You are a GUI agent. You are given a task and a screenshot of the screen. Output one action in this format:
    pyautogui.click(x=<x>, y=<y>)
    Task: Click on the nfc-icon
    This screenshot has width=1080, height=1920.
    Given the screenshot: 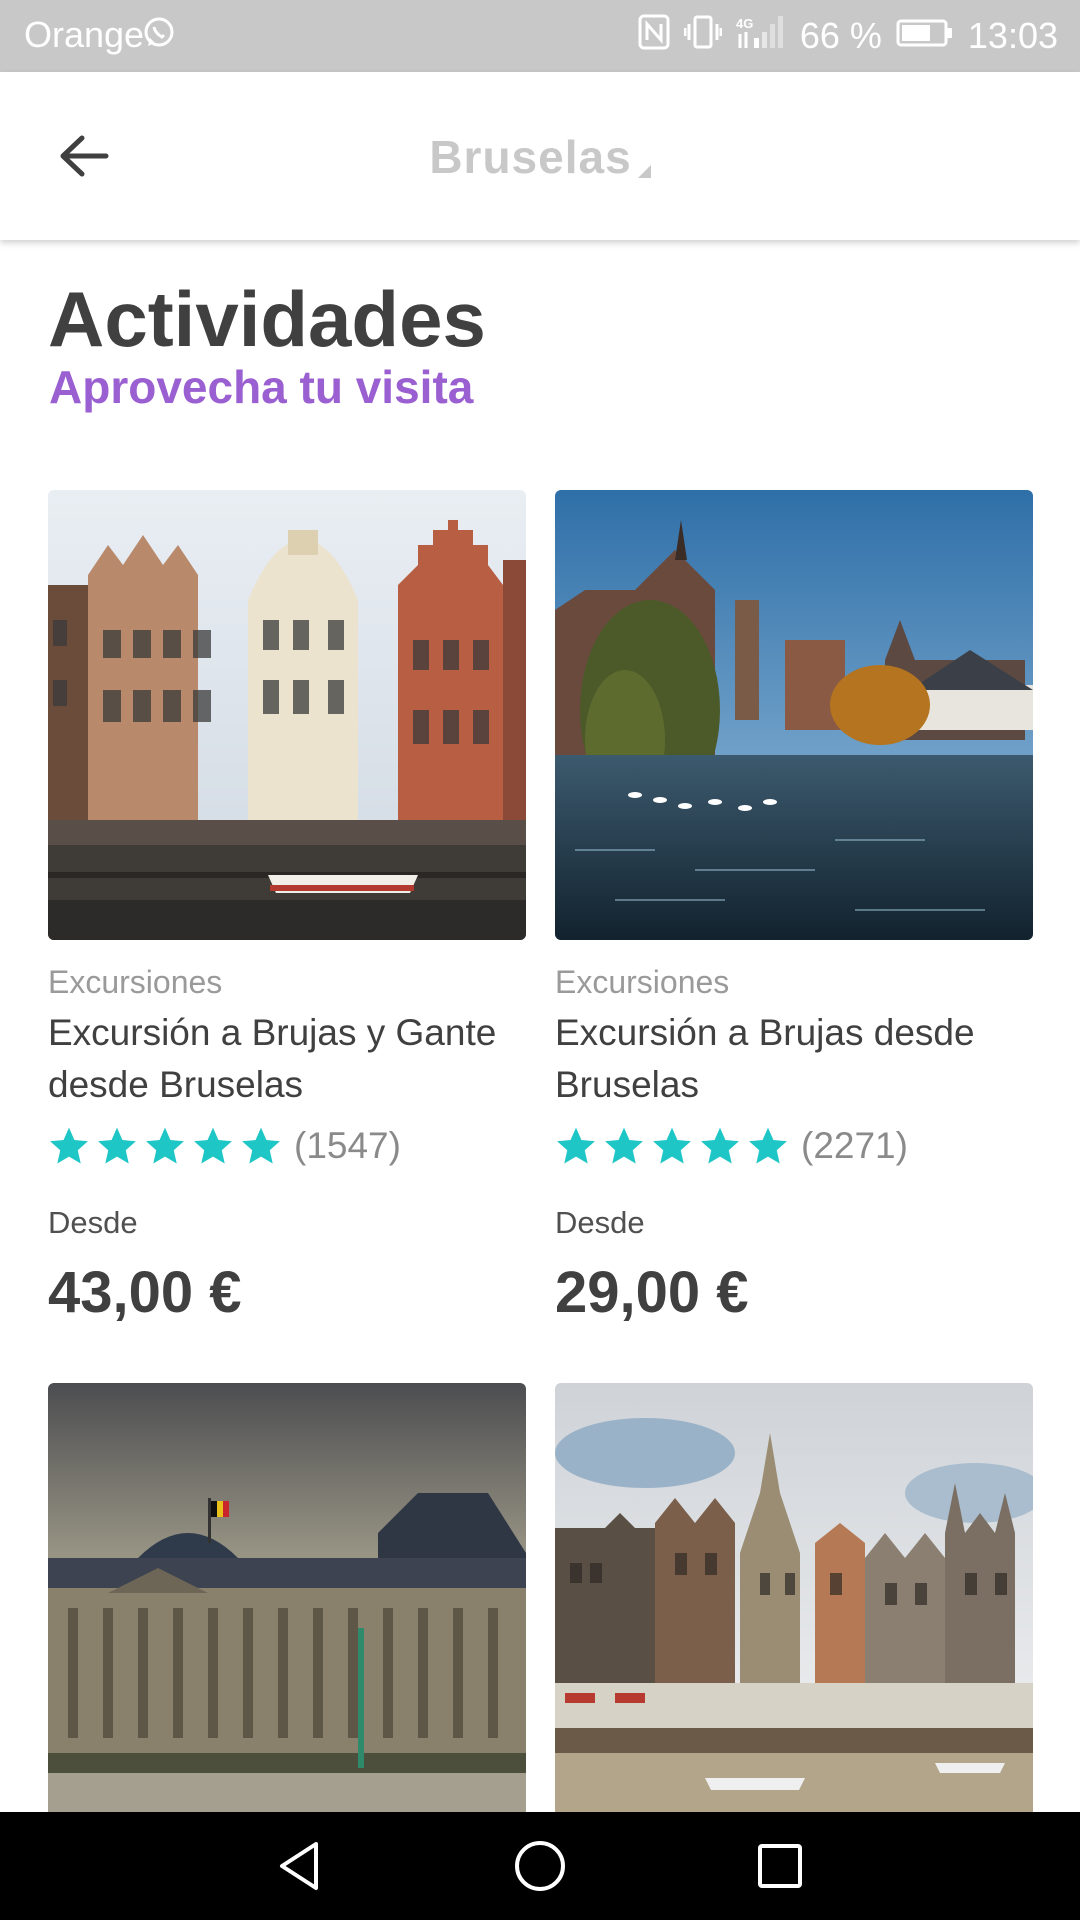 What is the action you would take?
    pyautogui.click(x=654, y=36)
    